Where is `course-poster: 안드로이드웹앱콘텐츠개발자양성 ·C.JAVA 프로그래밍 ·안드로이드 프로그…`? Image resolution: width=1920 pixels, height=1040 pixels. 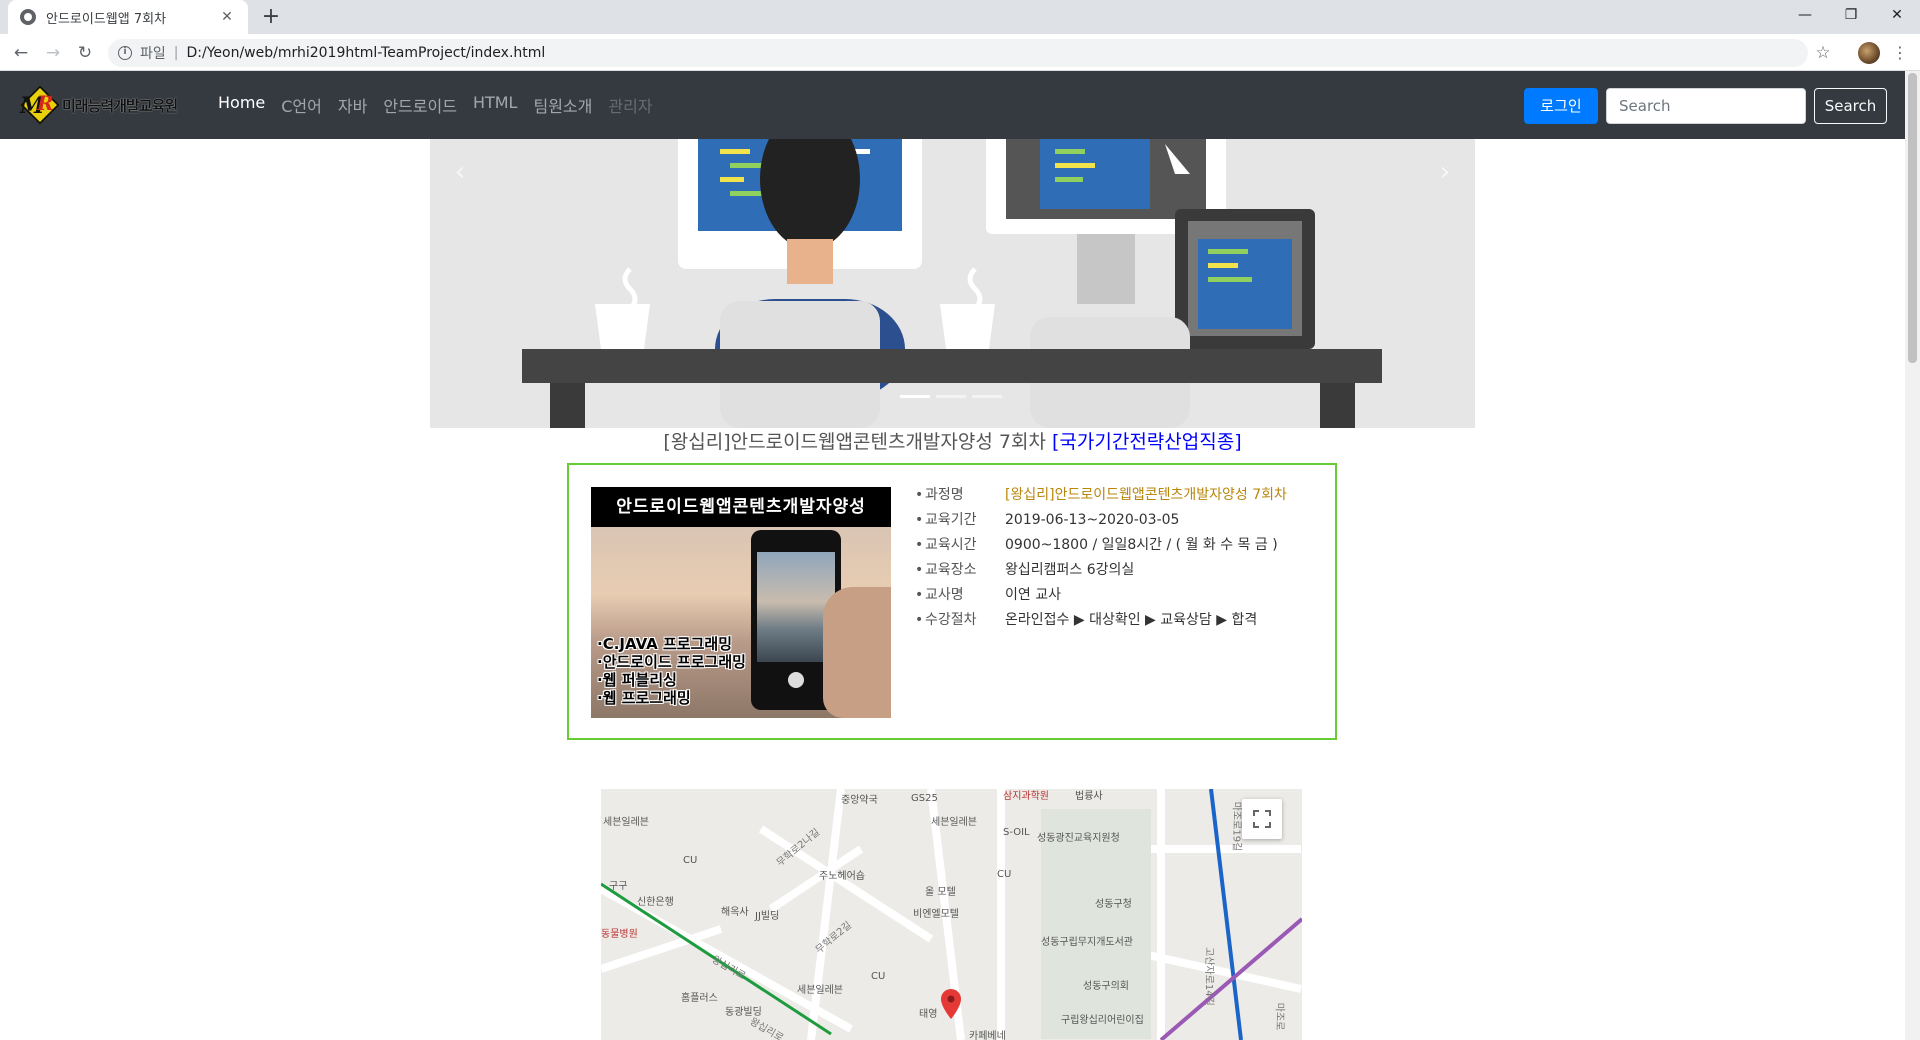
course-poster: 안드로이드웹앱콘텐츠개발자양성 ·C.JAVA 프로그래밍 ·안드로이드 프로그… is located at coordinates (741, 602).